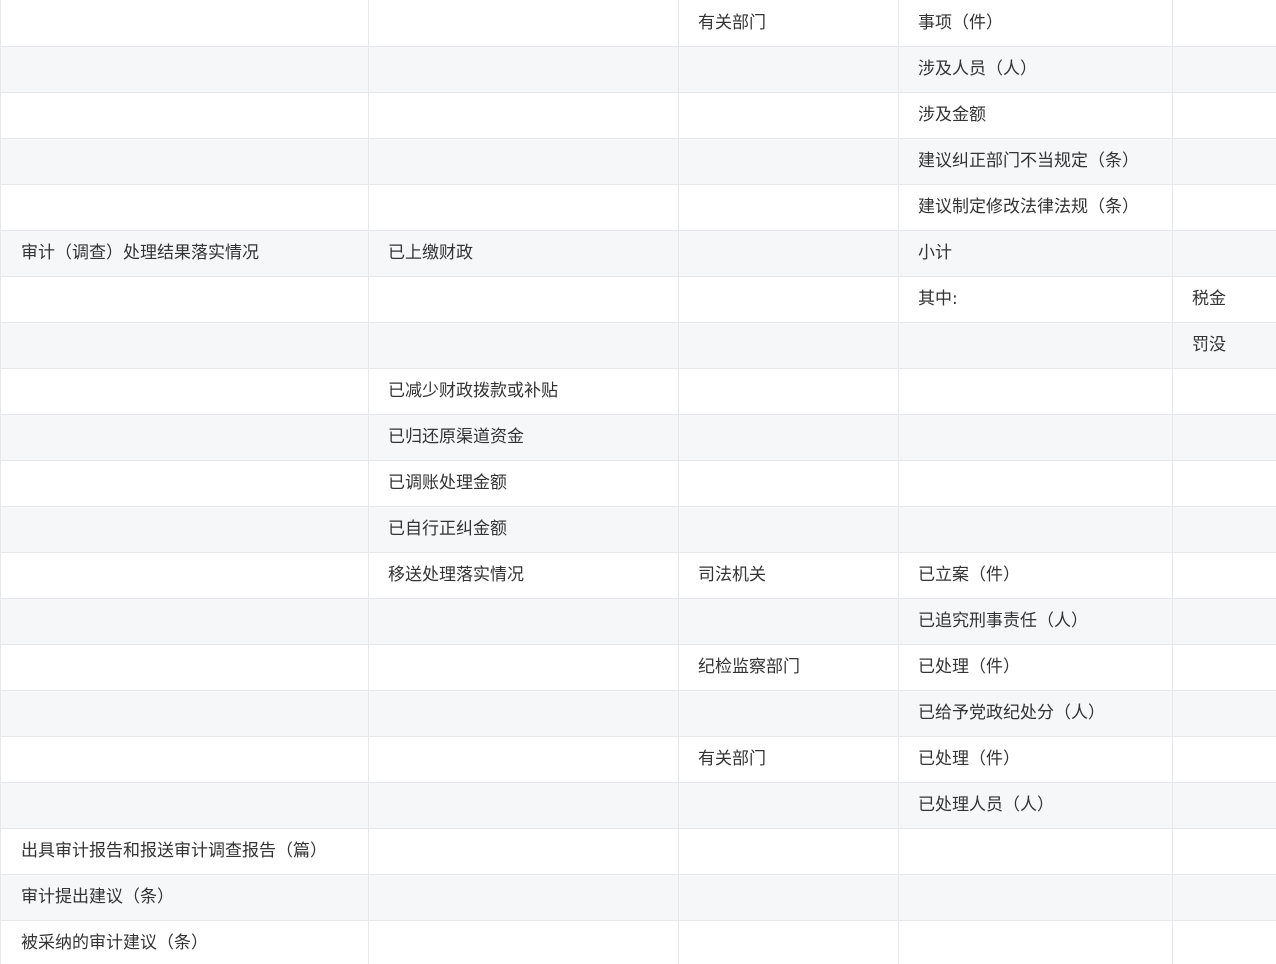  What do you see at coordinates (638, 23) in the screenshot?
I see `table-row: 有关部门 事项（件）` at bounding box center [638, 23].